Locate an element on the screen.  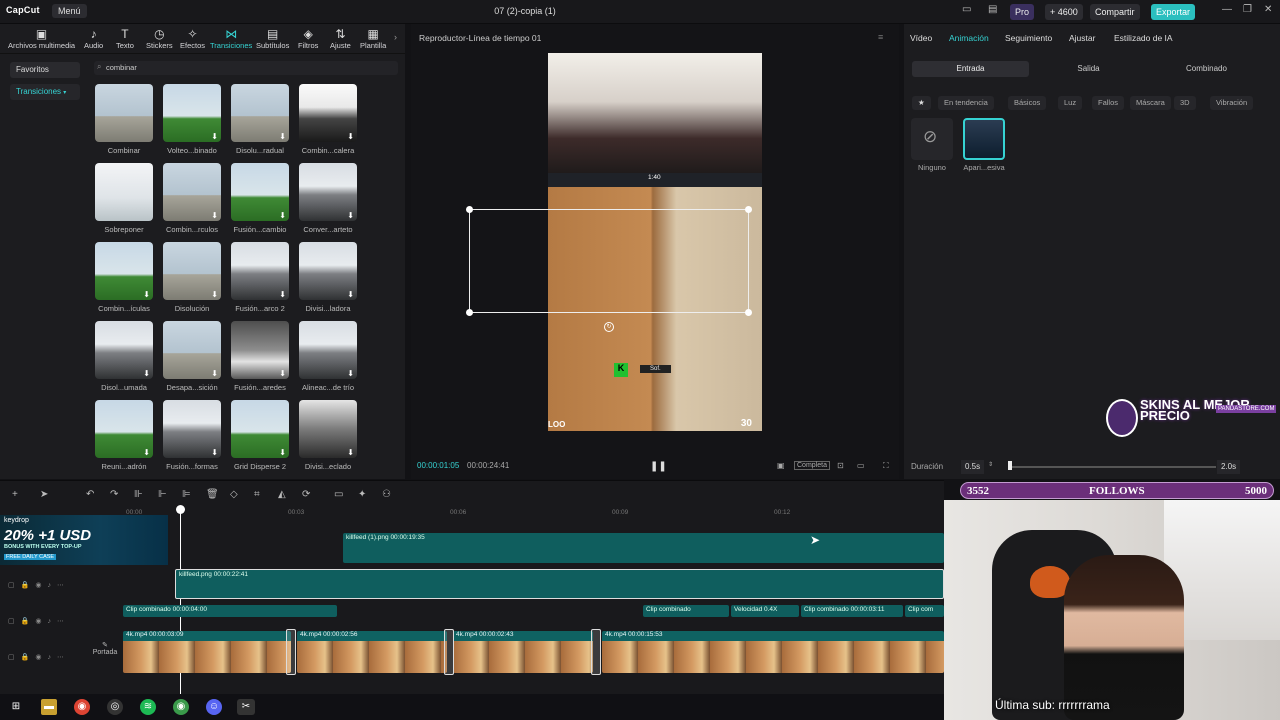
pause-icon: ❚❚ is located at coordinates (658, 466).